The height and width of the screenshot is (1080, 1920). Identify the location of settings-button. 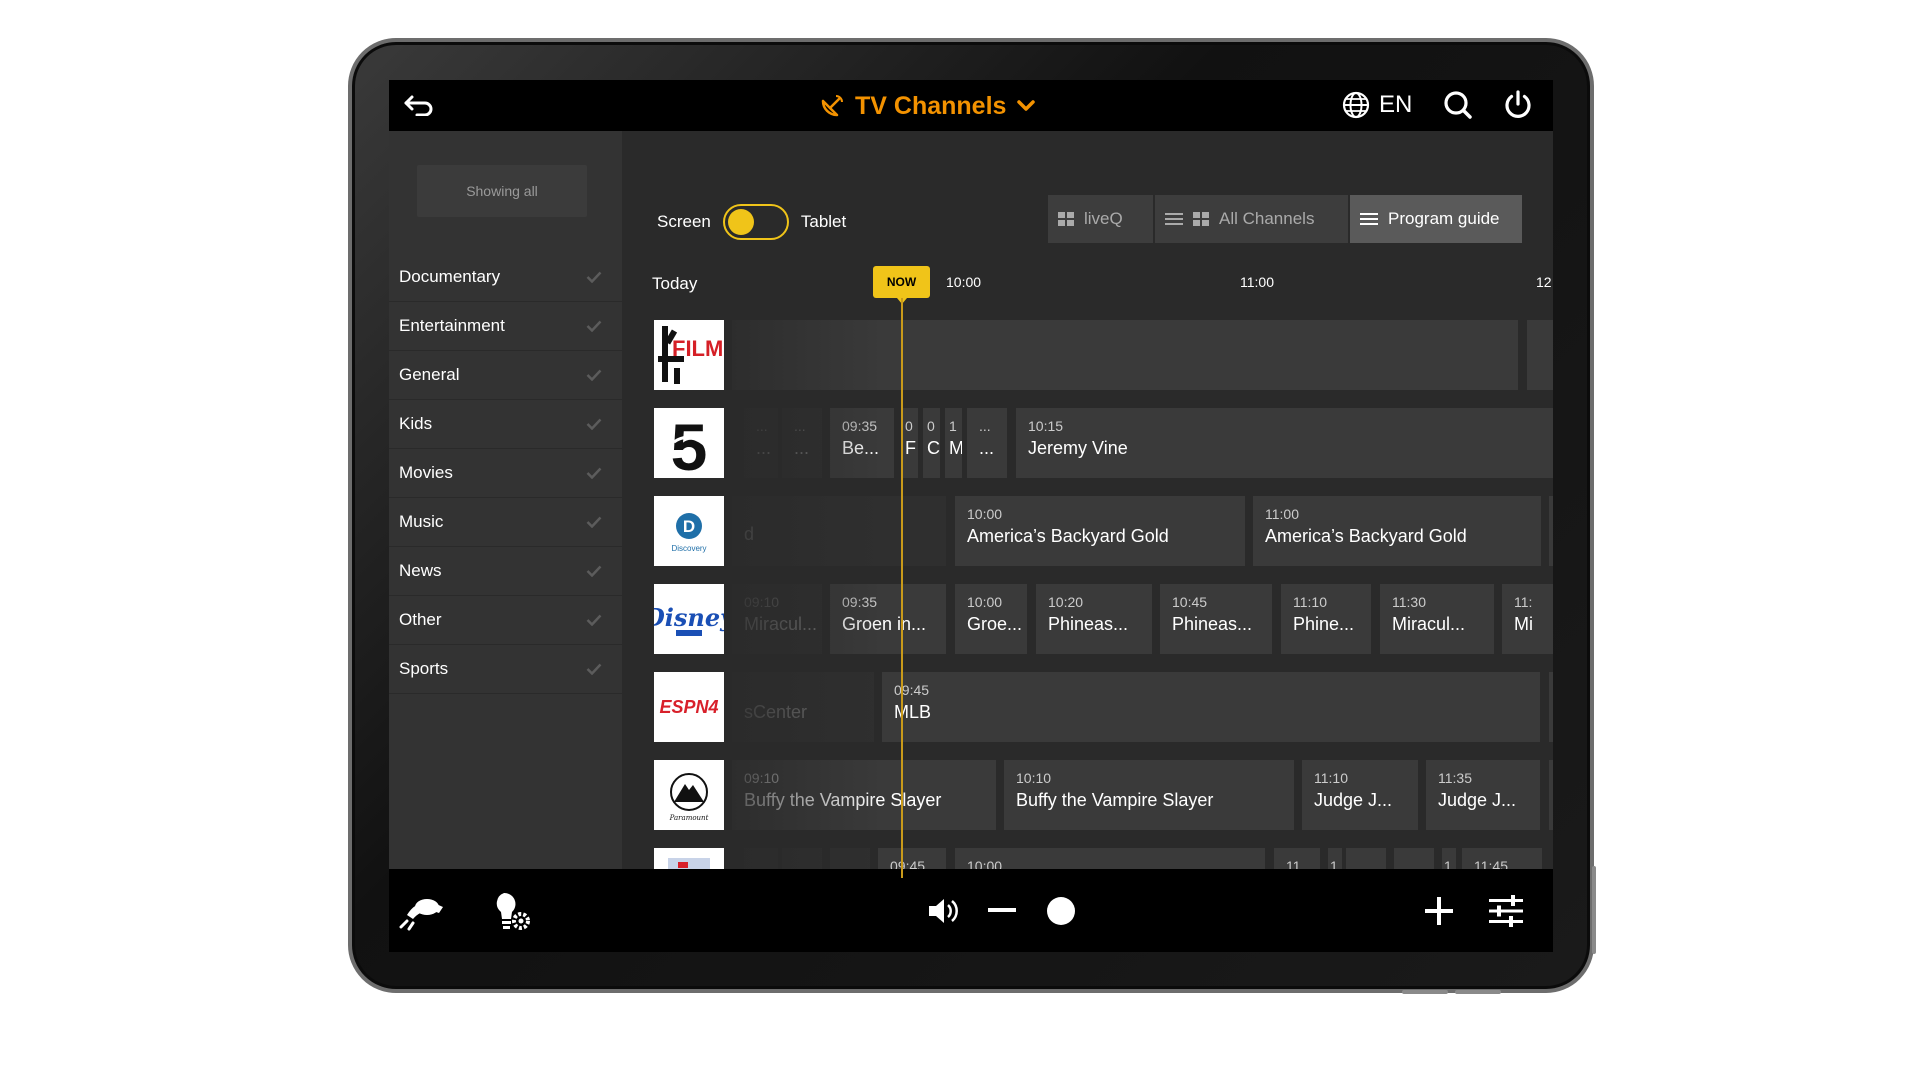
(1506, 911).